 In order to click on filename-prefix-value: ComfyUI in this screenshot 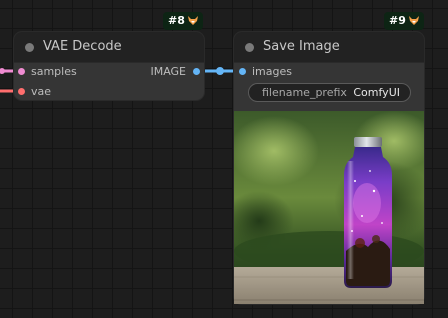, I will do `click(376, 92)`.